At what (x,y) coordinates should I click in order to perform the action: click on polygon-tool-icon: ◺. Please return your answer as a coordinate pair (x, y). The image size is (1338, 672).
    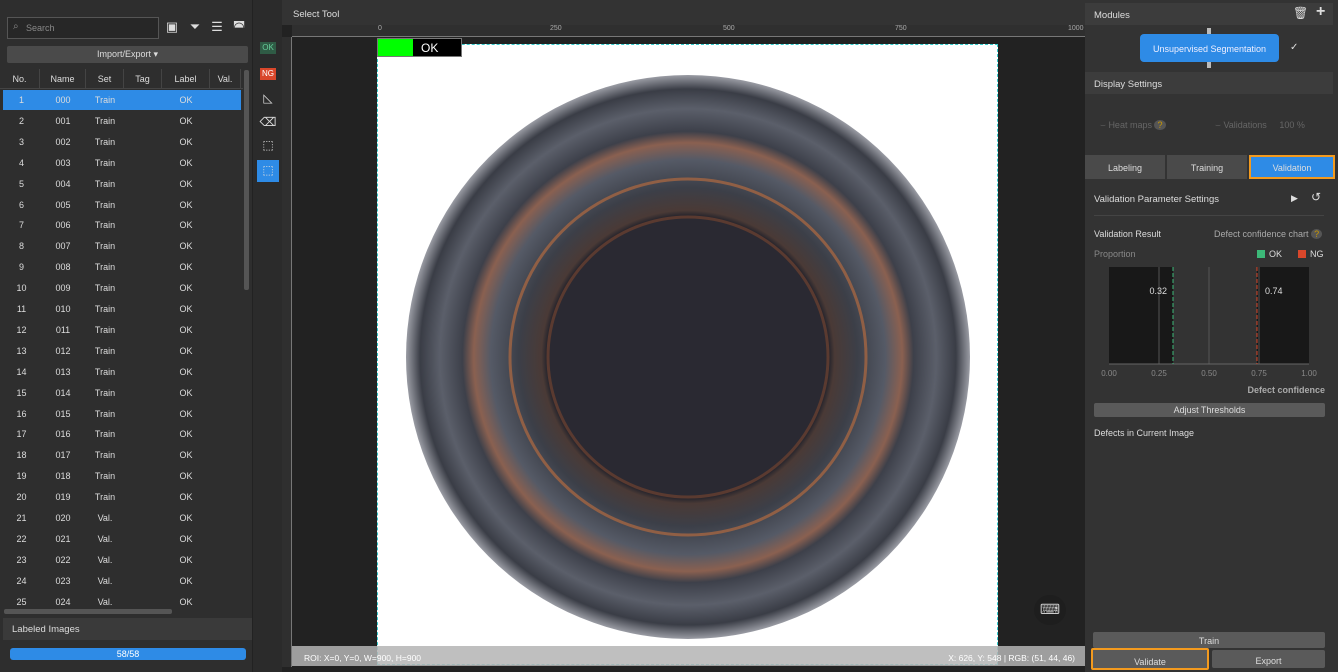
    Looking at the image, I should click on (268, 101).